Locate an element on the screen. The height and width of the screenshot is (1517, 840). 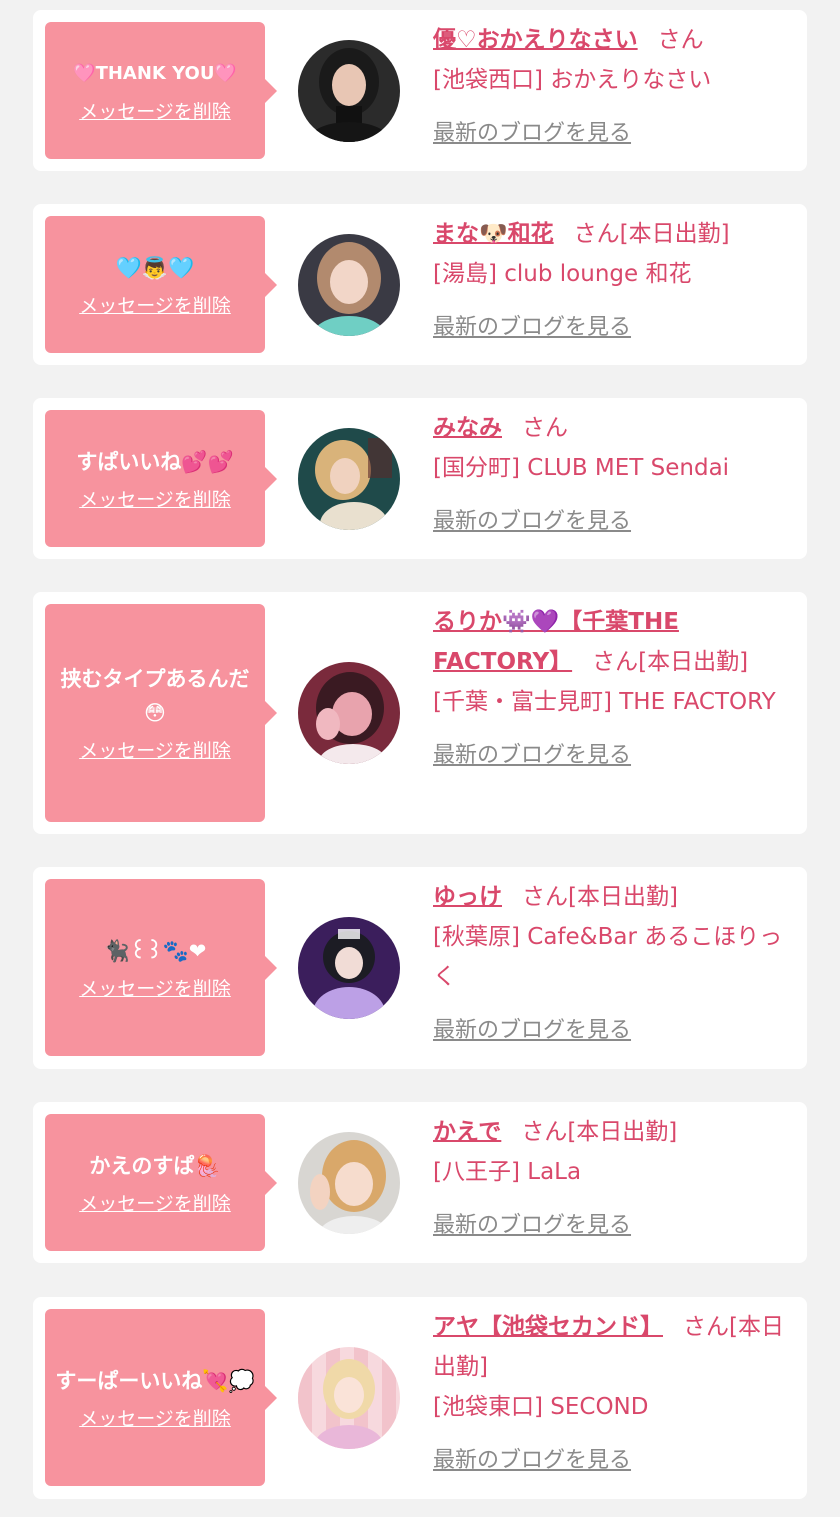
avatar-purple-costume-icon is located at coordinates (349, 968).